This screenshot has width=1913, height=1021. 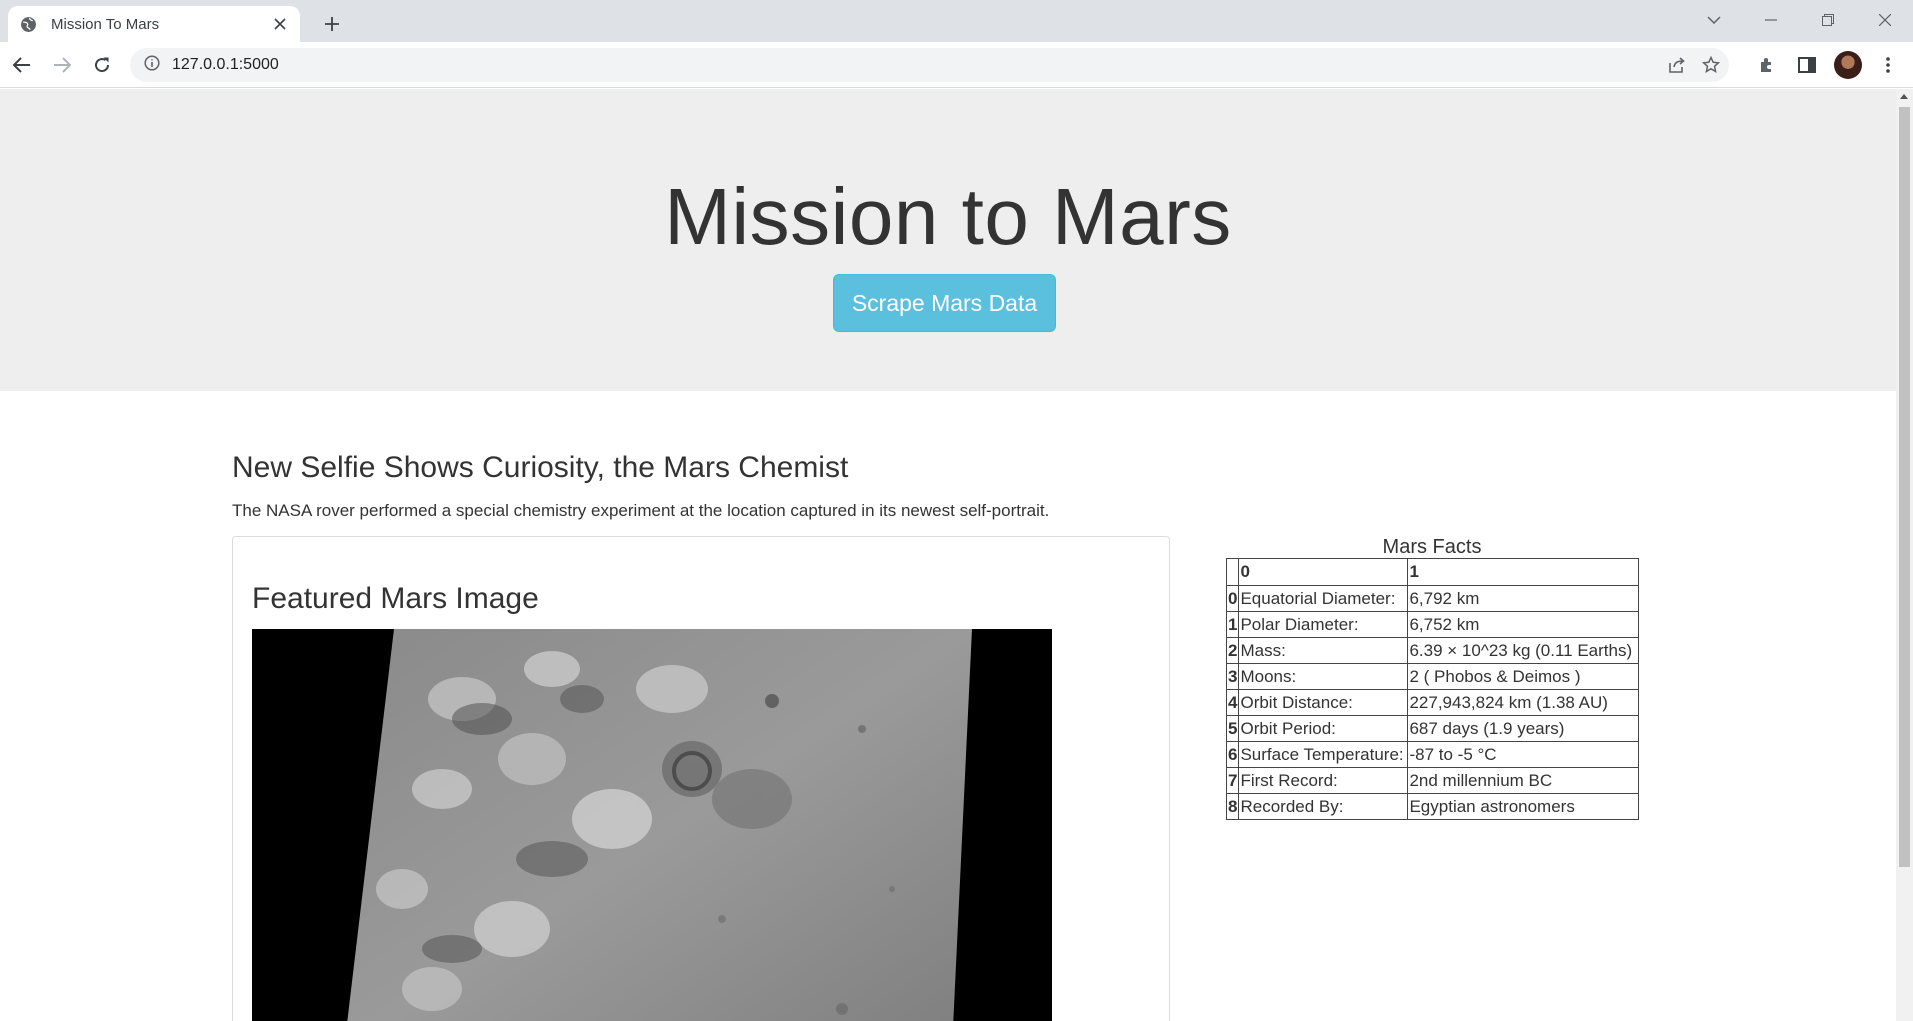 I want to click on table-header-index, so click(x=1232, y=572).